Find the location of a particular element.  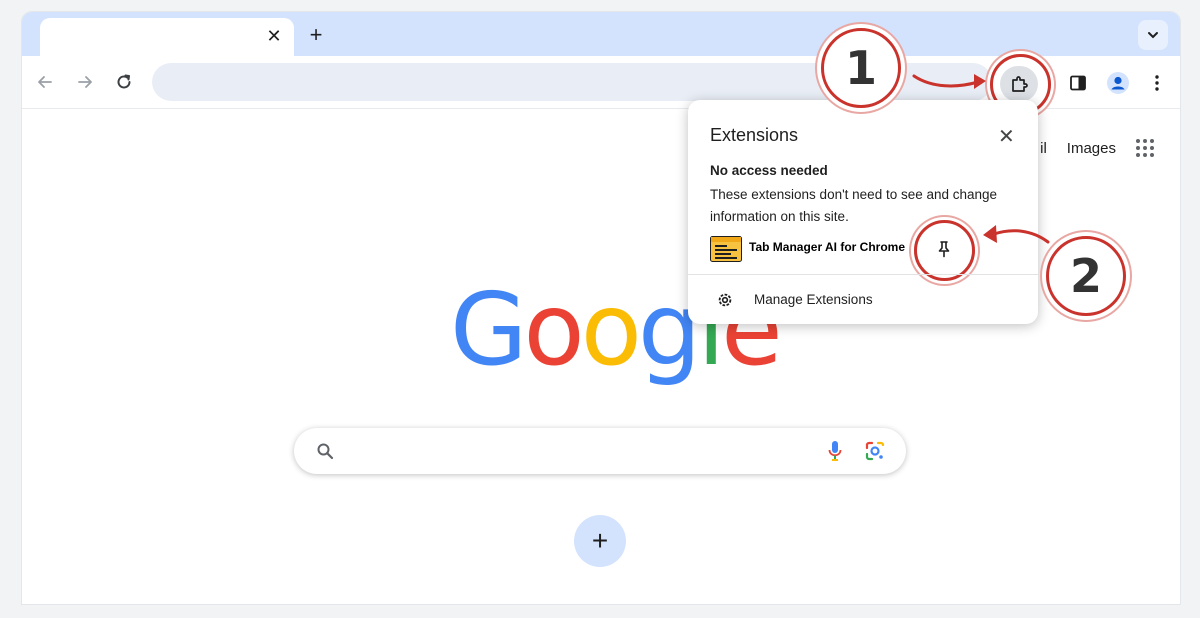

kebab-menu-icon is located at coordinates (1157, 83).